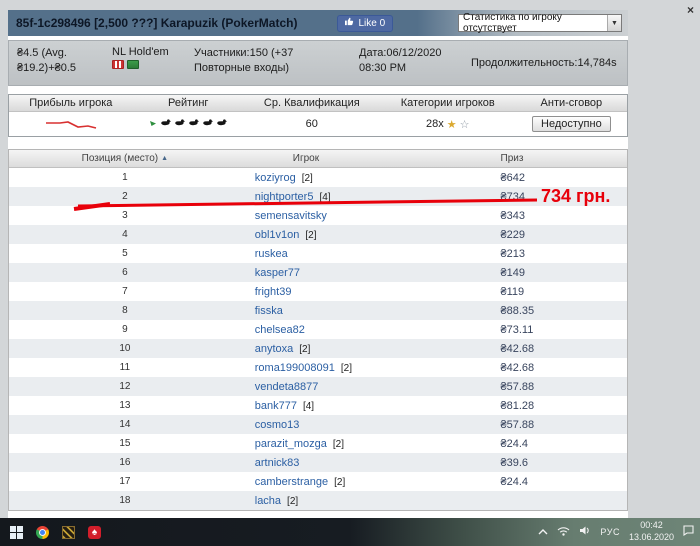  Describe the element at coordinates (70, 125) in the screenshot. I see `profit-sparkline` at that location.